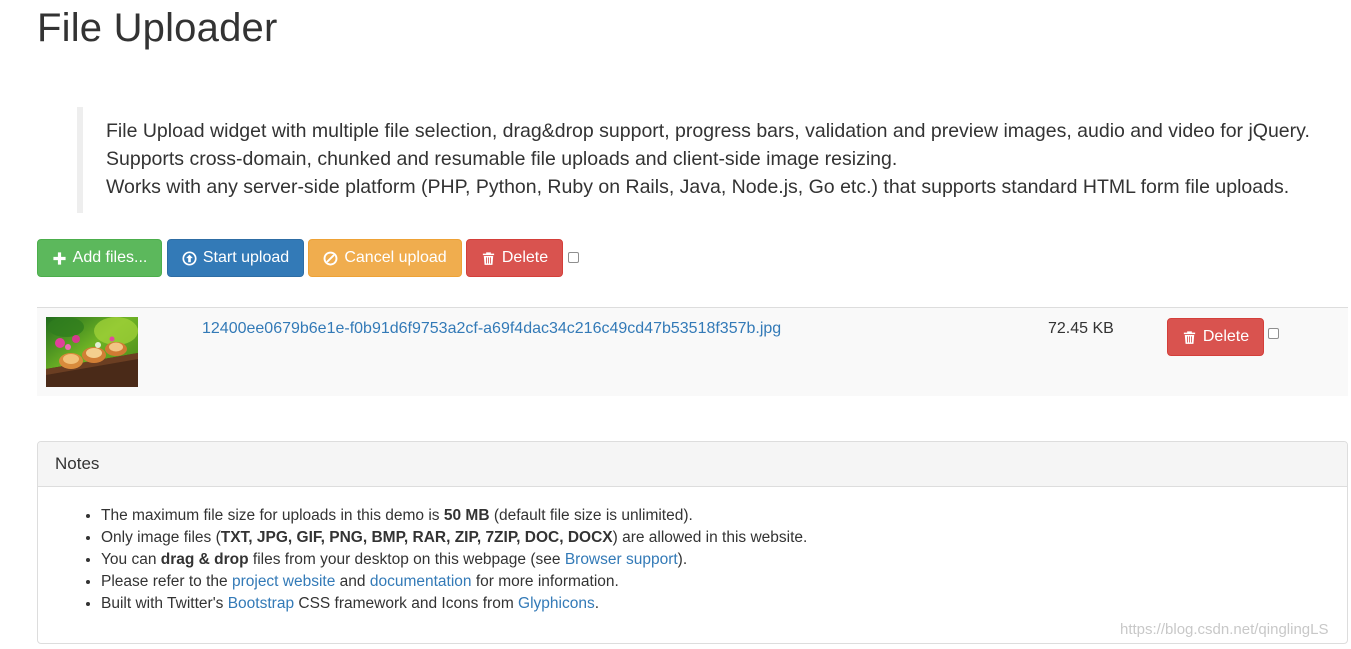 Image resolution: width=1351 pixels, height=649 pixels. I want to click on note-text: You can, so click(131, 559).